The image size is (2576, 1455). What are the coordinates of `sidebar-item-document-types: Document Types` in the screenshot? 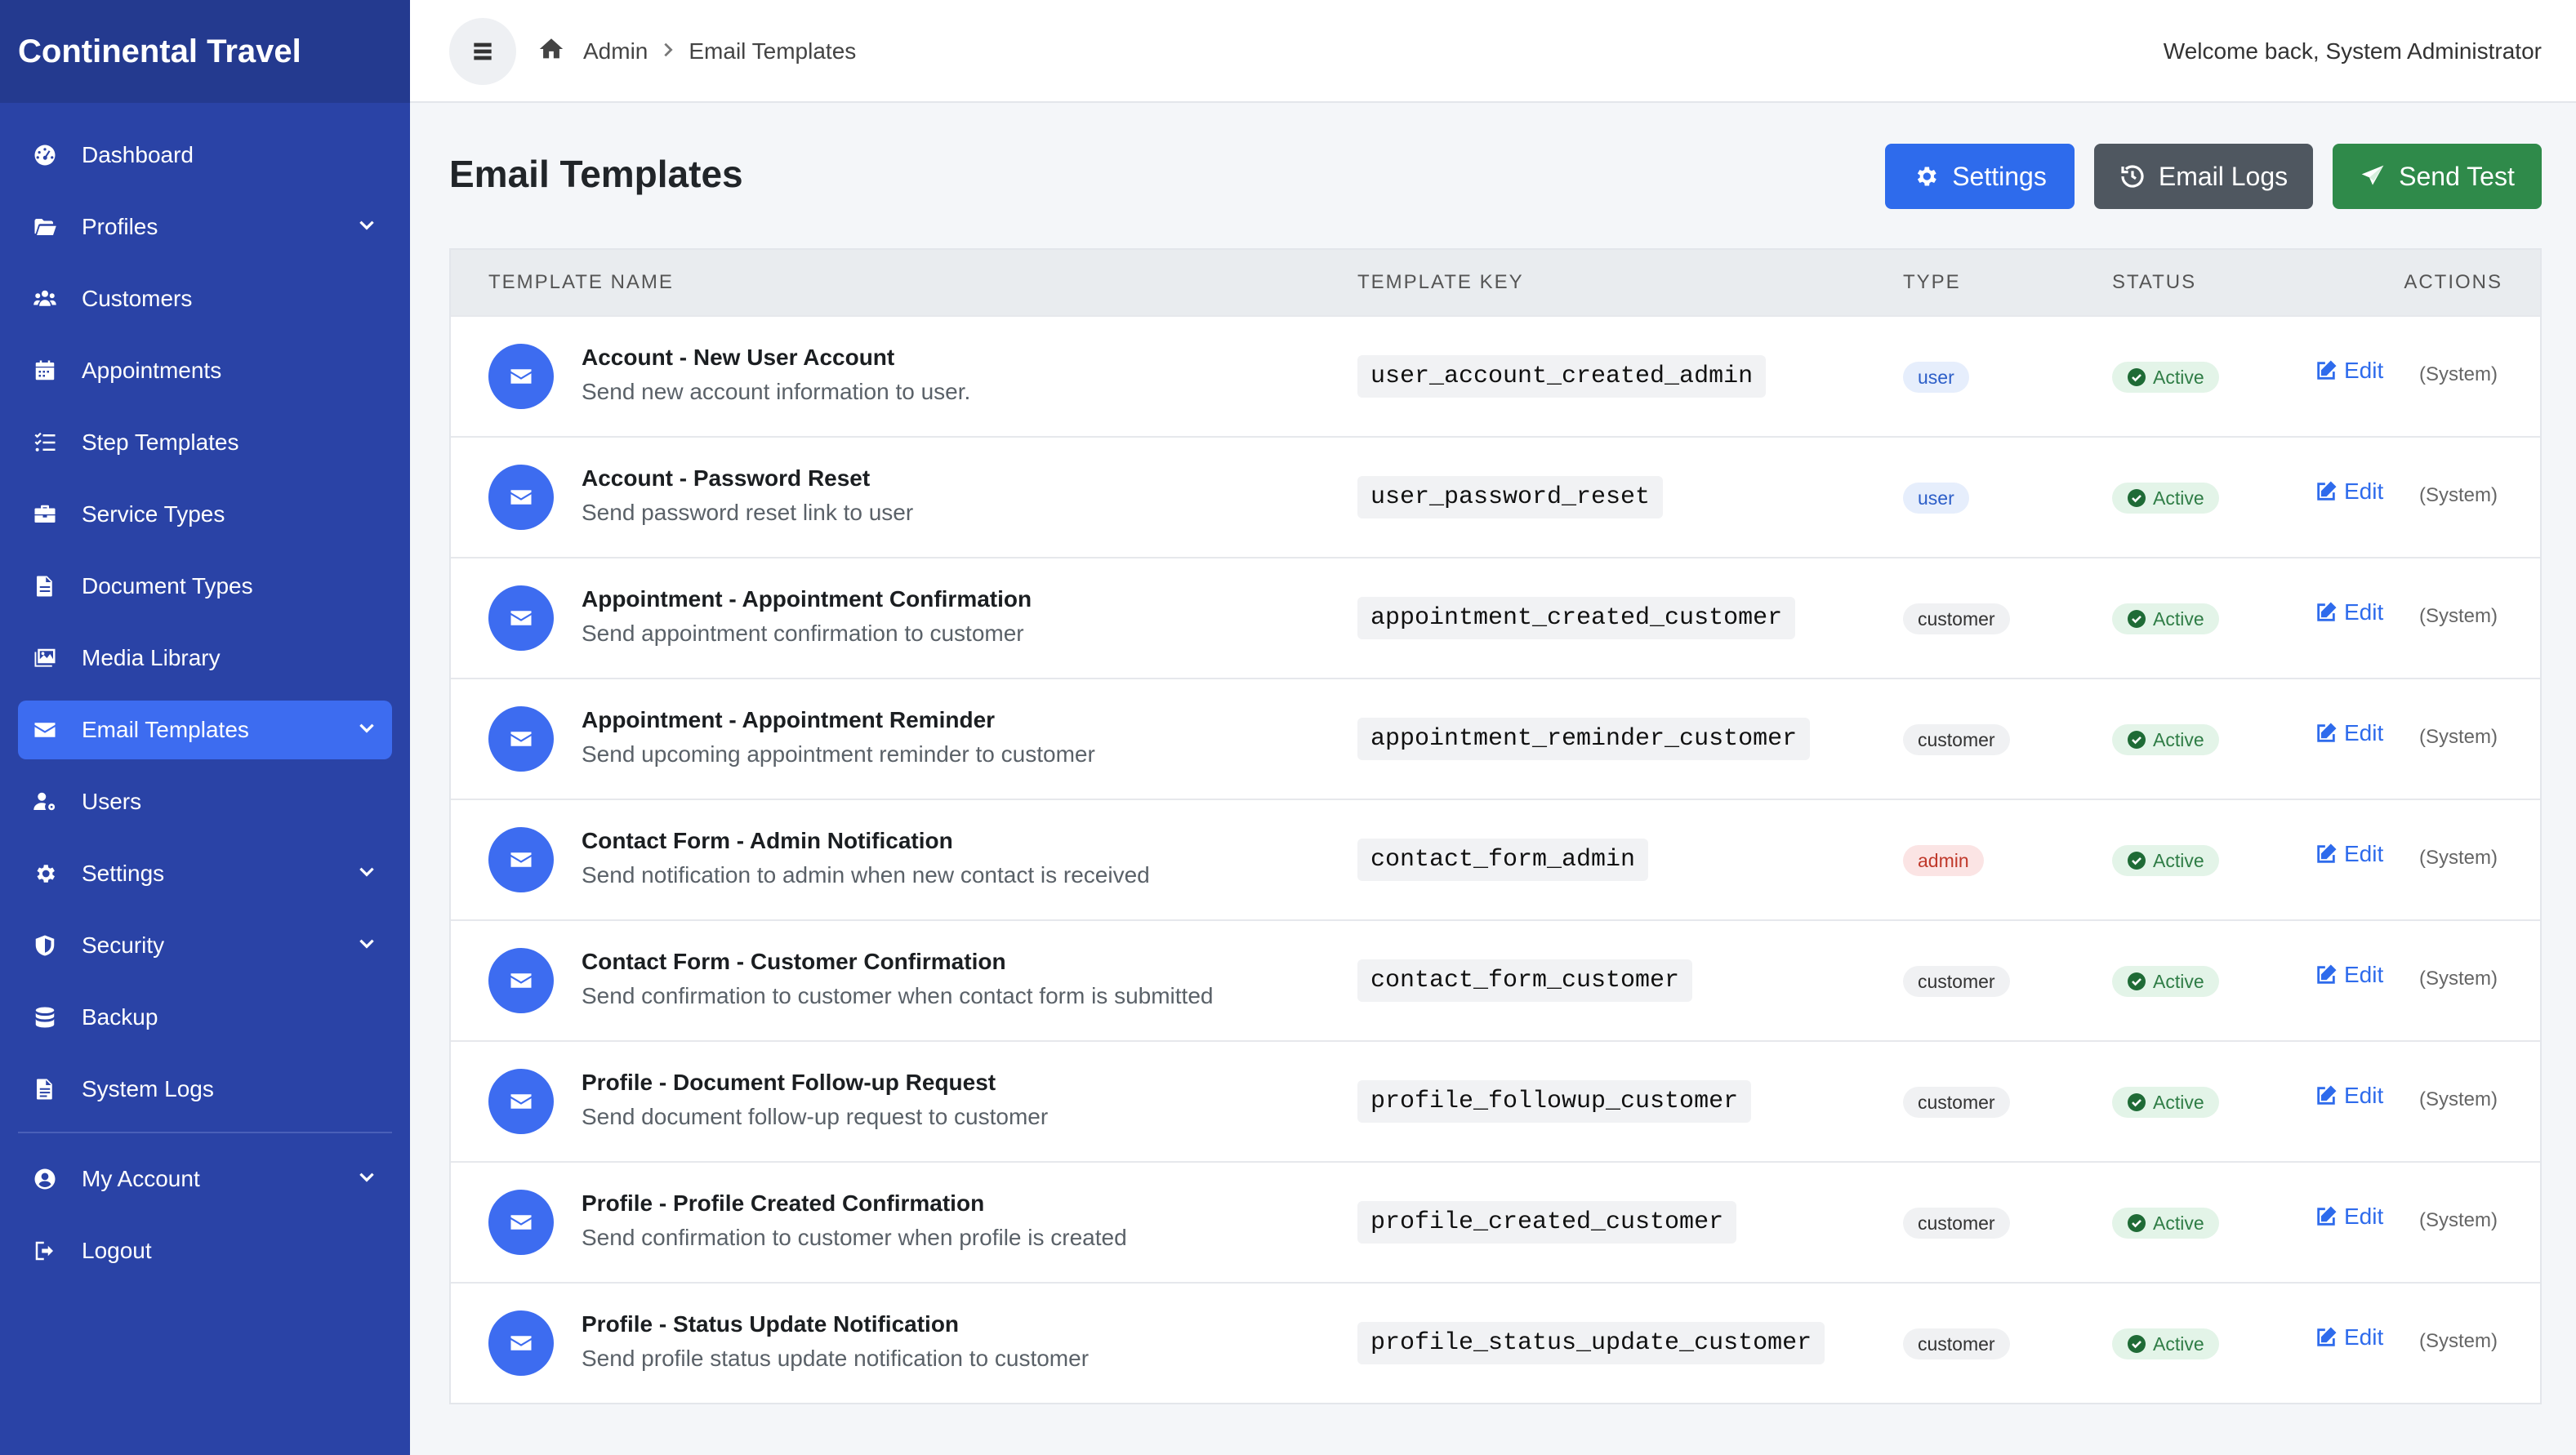 It's located at (205, 586).